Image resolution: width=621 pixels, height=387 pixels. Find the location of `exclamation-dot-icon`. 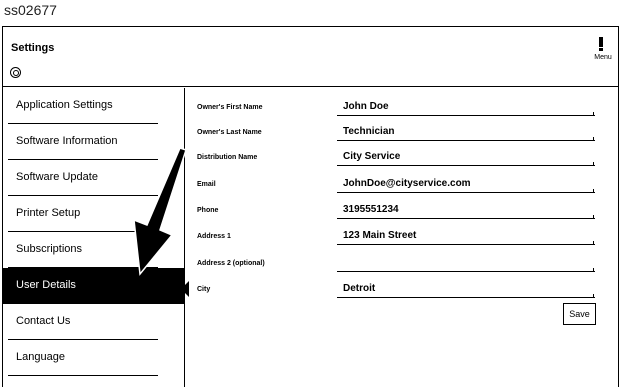

exclamation-dot-icon is located at coordinates (601, 49).